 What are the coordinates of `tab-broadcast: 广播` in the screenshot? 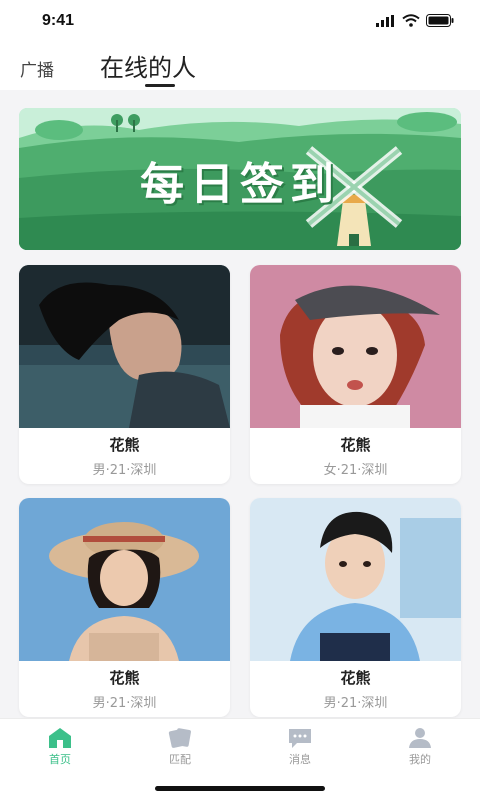 It's located at (37, 68).